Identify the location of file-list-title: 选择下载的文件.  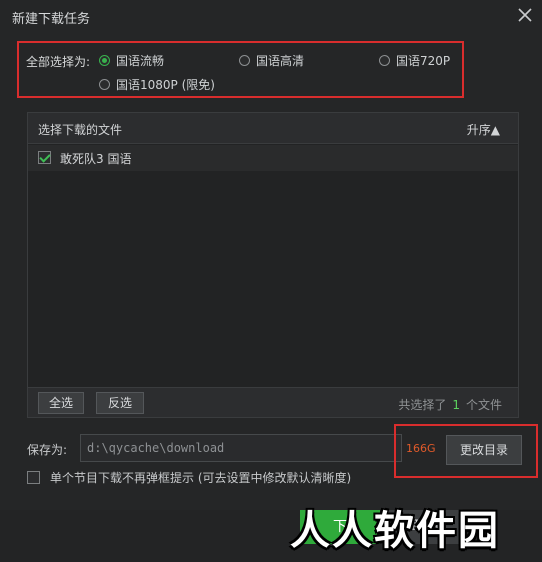
(80, 130).